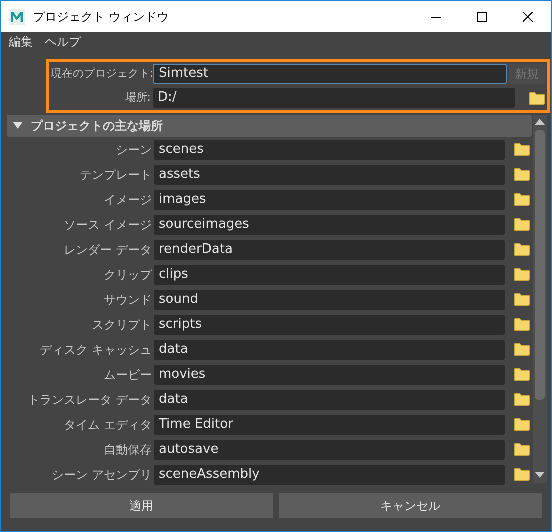 This screenshot has width=552, height=532. What do you see at coordinates (122, 325) in the screenshot?
I see `field-label: スクリプト` at bounding box center [122, 325].